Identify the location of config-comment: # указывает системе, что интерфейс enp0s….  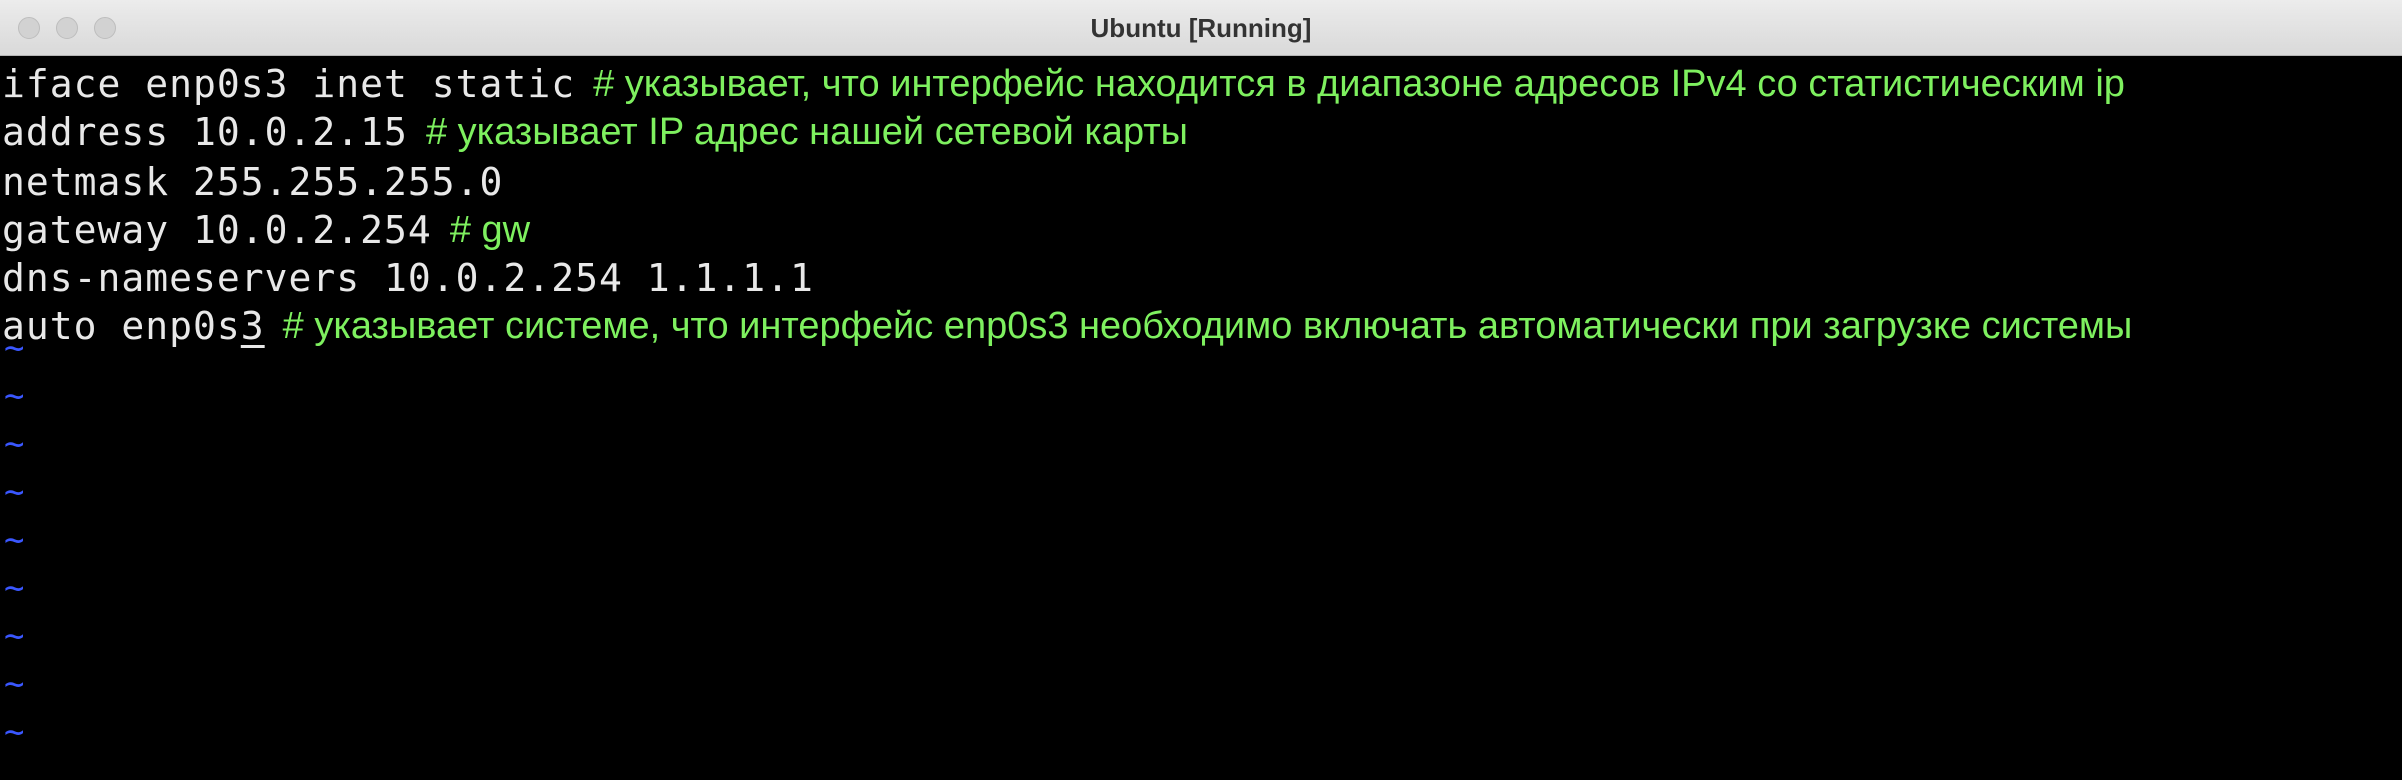
(1207, 325).